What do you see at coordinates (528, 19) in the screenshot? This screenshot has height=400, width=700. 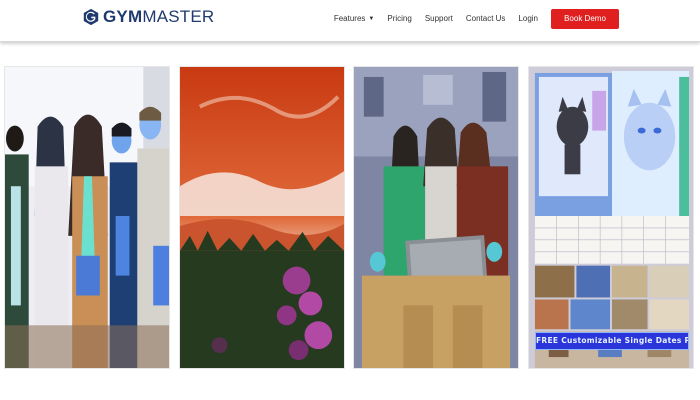 I see `nav-login: Login` at bounding box center [528, 19].